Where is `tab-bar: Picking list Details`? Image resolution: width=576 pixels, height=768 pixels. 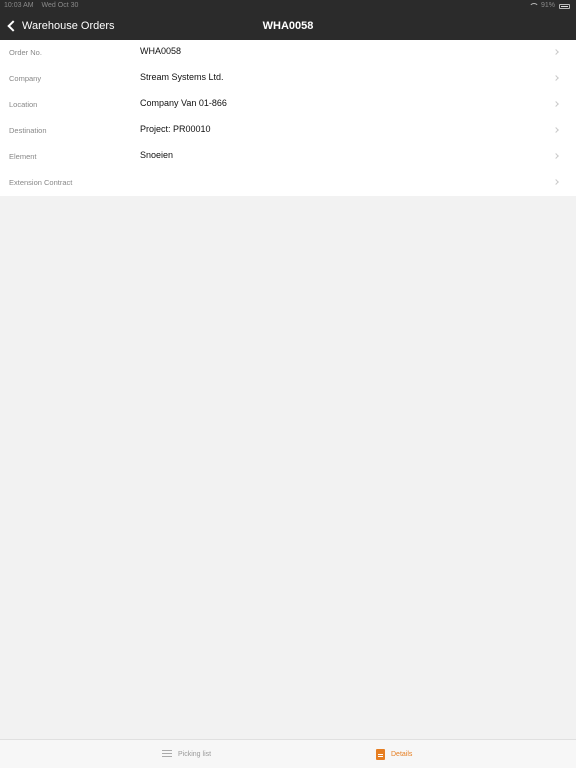
tab-bar: Picking list Details is located at coordinates (288, 753).